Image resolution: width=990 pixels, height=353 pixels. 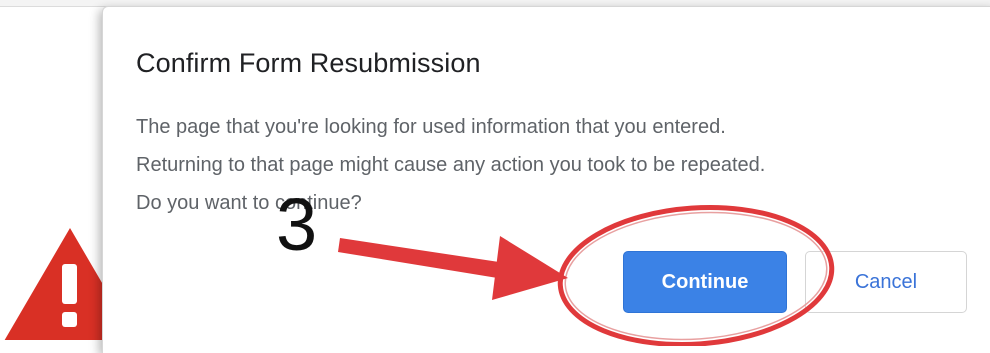 What do you see at coordinates (705, 282) in the screenshot?
I see `continue-button: Continue` at bounding box center [705, 282].